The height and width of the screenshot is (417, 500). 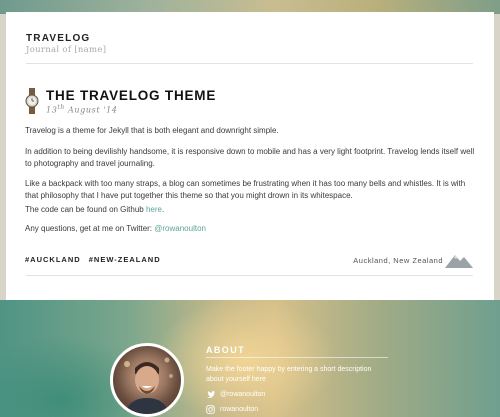 What do you see at coordinates (32, 101) in the screenshot?
I see `watch-icon` at bounding box center [32, 101].